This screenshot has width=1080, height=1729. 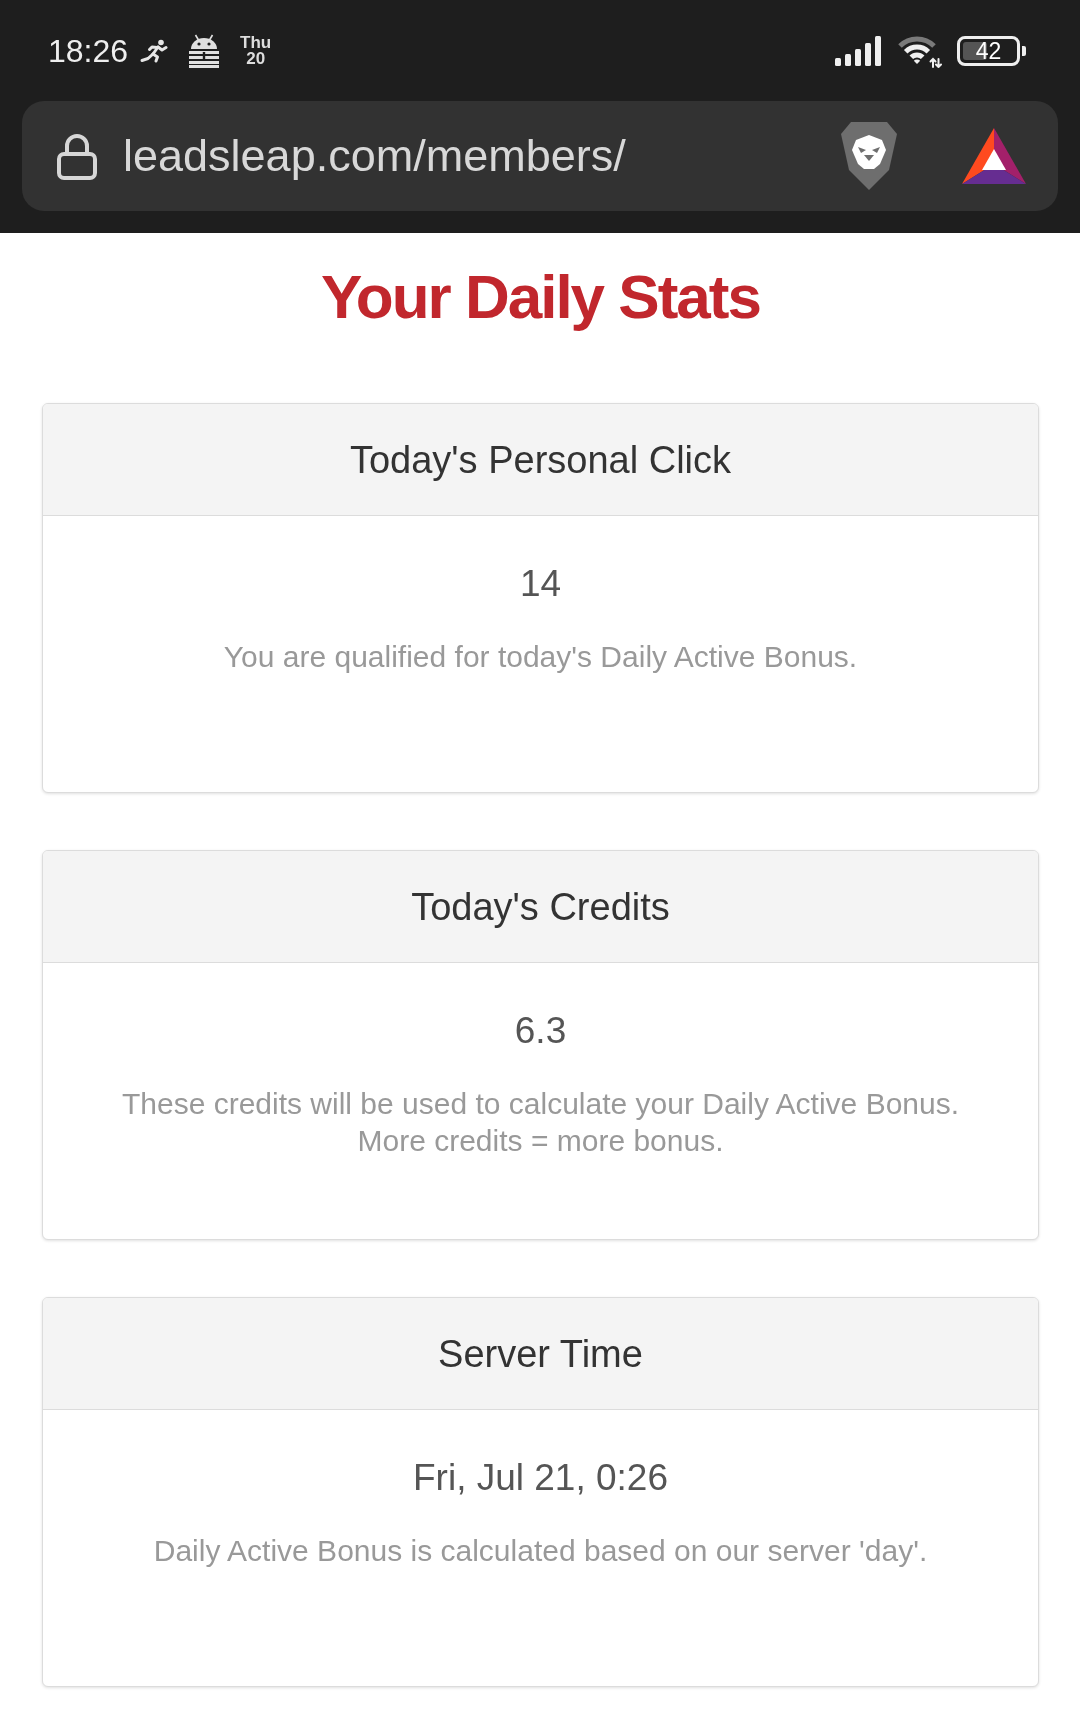 What do you see at coordinates (88, 50) in the screenshot?
I see `clock-time: 18:26` at bounding box center [88, 50].